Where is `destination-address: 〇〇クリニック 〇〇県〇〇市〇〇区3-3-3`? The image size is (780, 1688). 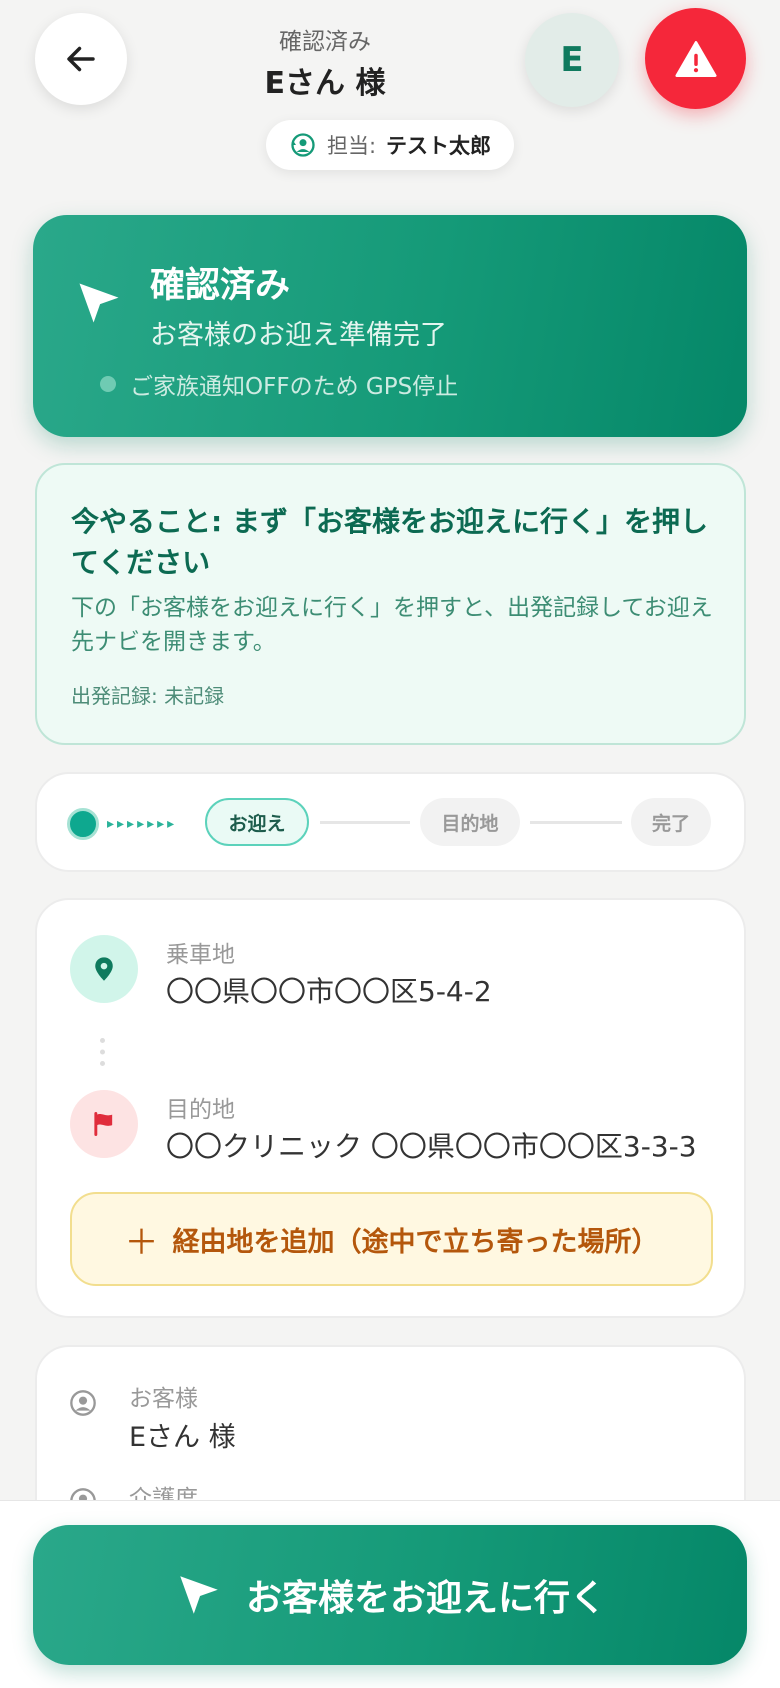
destination-address: 〇〇クリニック 〇〇県〇〇市〇〇区3-3-3 is located at coordinates (431, 1146).